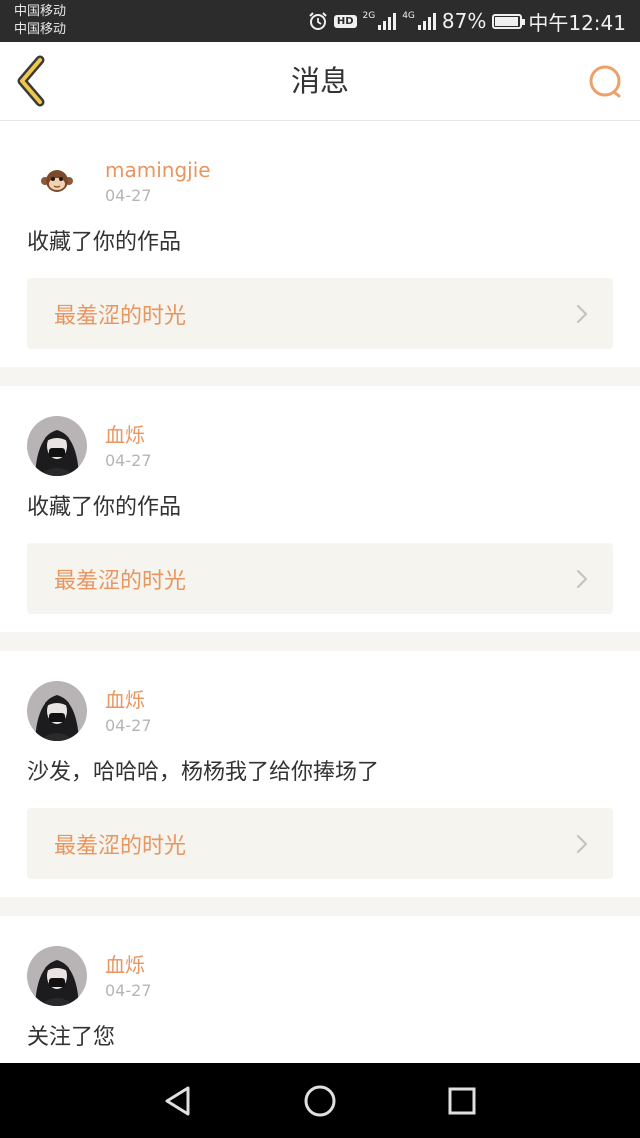 Image resolution: width=640 pixels, height=1138 pixels. Describe the element at coordinates (40, 21) in the screenshot. I see `carrier-info: 中国移动 中国移动` at that location.